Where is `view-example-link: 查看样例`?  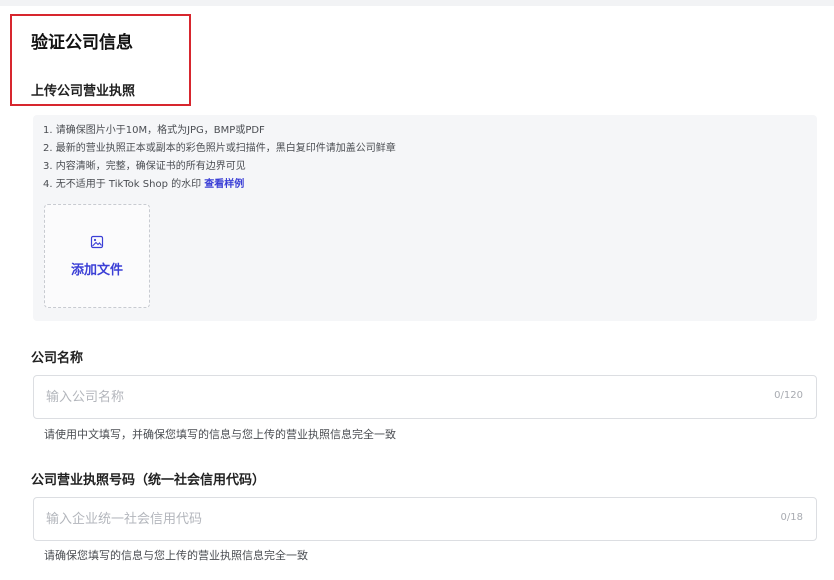 view-example-link: 查看样例 is located at coordinates (224, 184).